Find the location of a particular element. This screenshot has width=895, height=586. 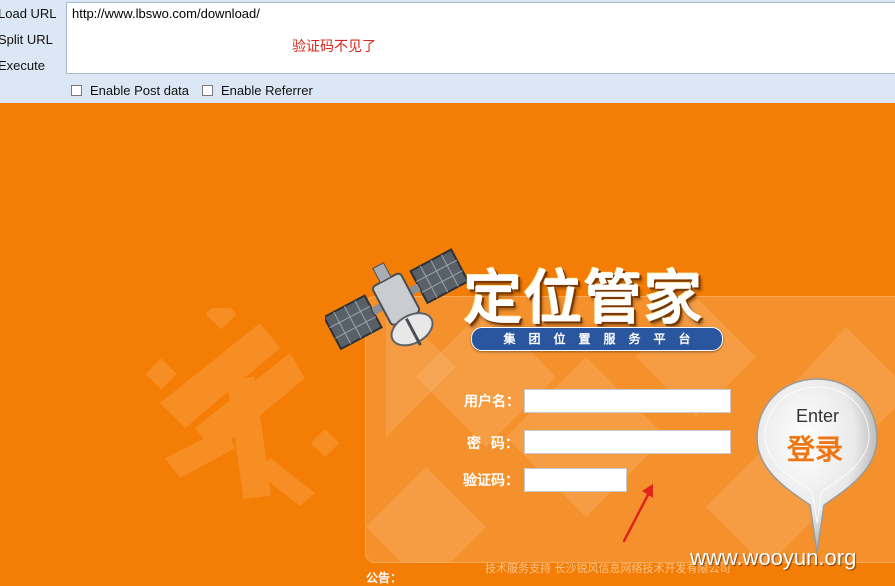

enable-referrer-checkbox: Enable Referrer is located at coordinates (257, 90).